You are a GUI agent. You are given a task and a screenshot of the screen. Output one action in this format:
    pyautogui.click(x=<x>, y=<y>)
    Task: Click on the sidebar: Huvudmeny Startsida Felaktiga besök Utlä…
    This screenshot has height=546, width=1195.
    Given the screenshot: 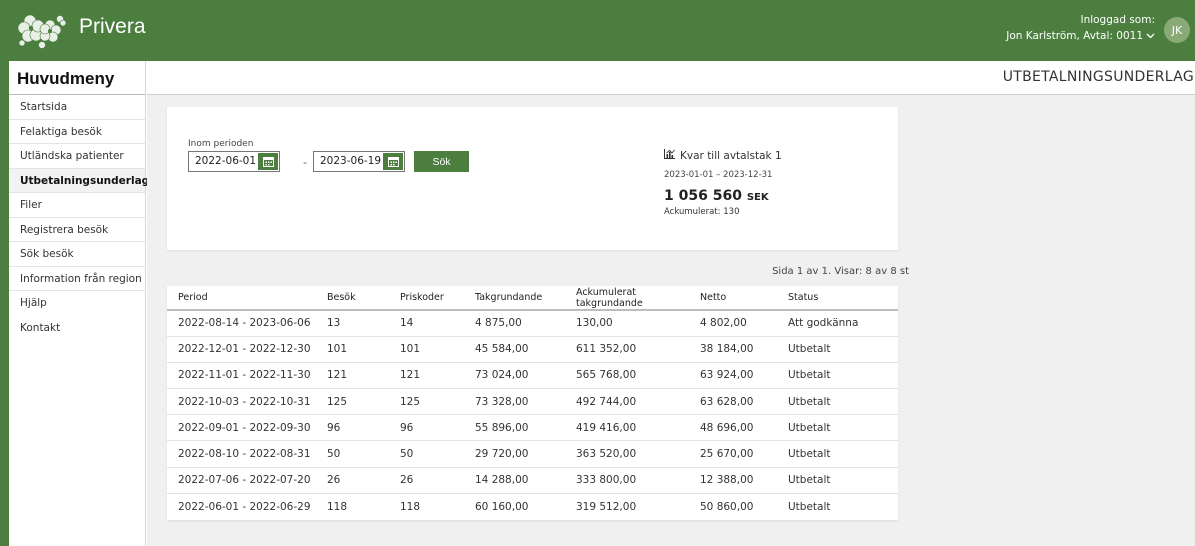 What is the action you would take?
    pyautogui.click(x=79, y=303)
    